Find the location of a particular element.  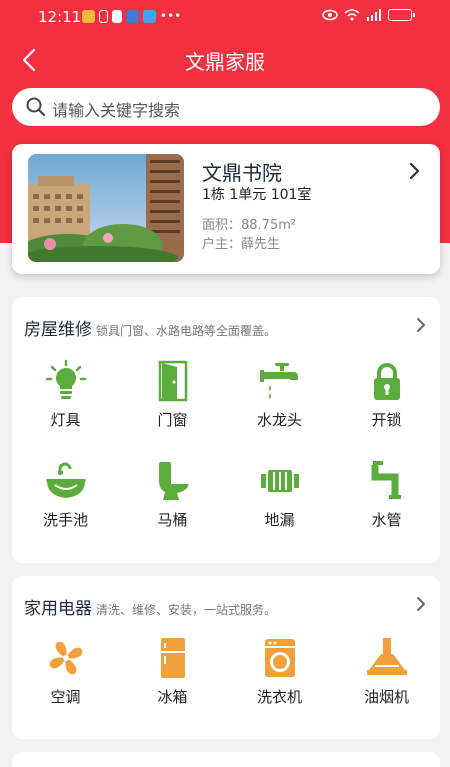

service-label: 门窗 is located at coordinates (172, 420).